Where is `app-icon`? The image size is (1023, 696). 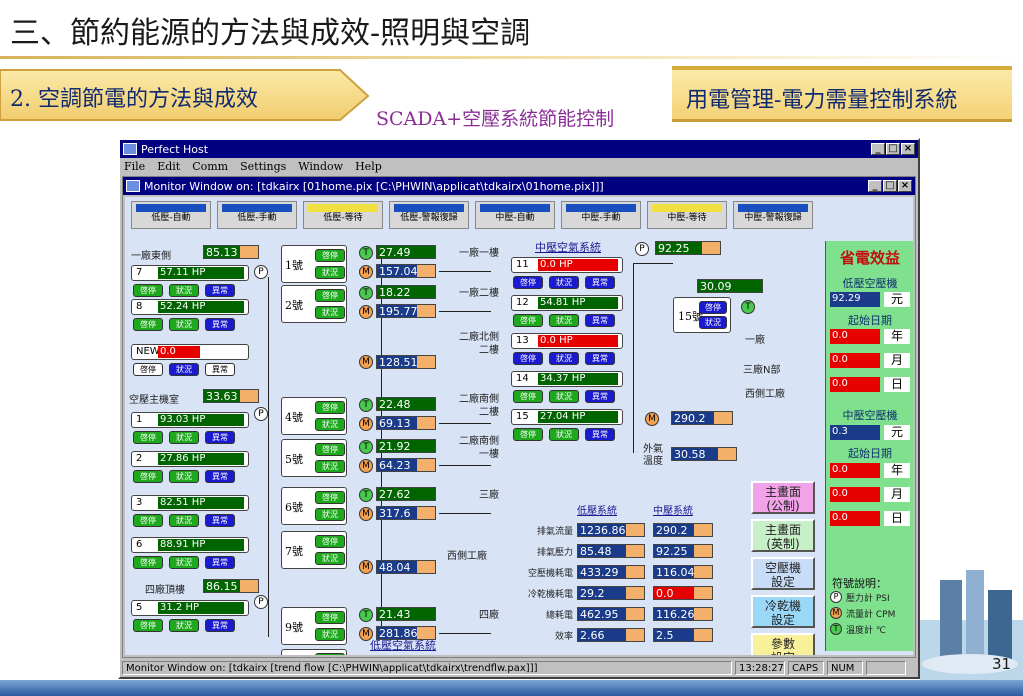 app-icon is located at coordinates (130, 149).